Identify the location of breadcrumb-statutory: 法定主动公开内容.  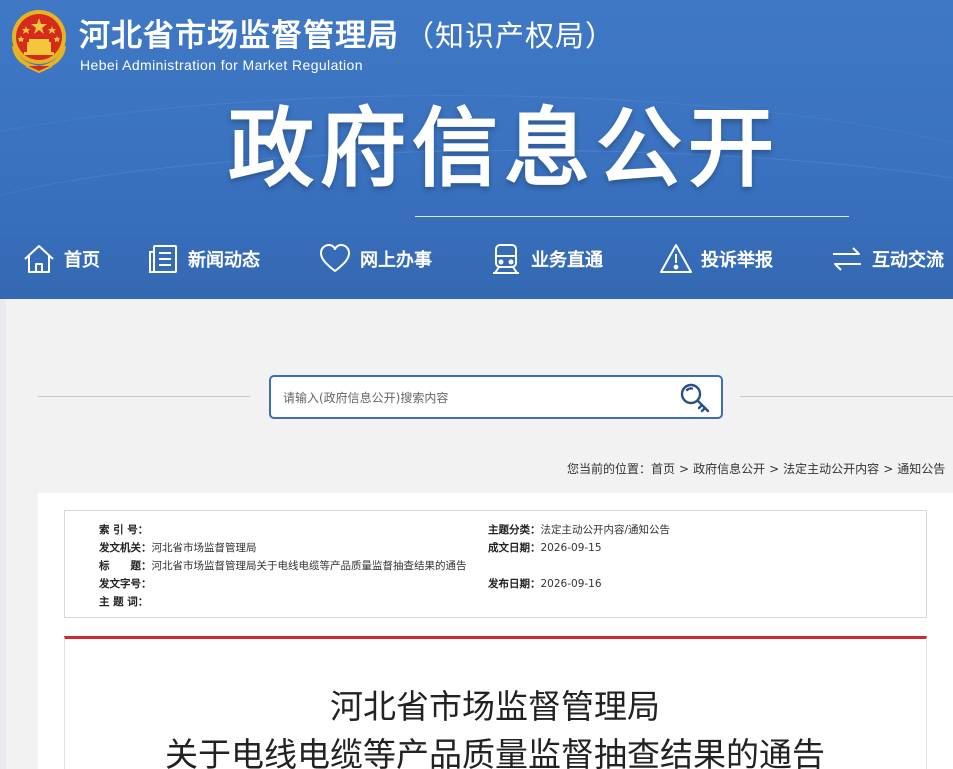
(831, 469).